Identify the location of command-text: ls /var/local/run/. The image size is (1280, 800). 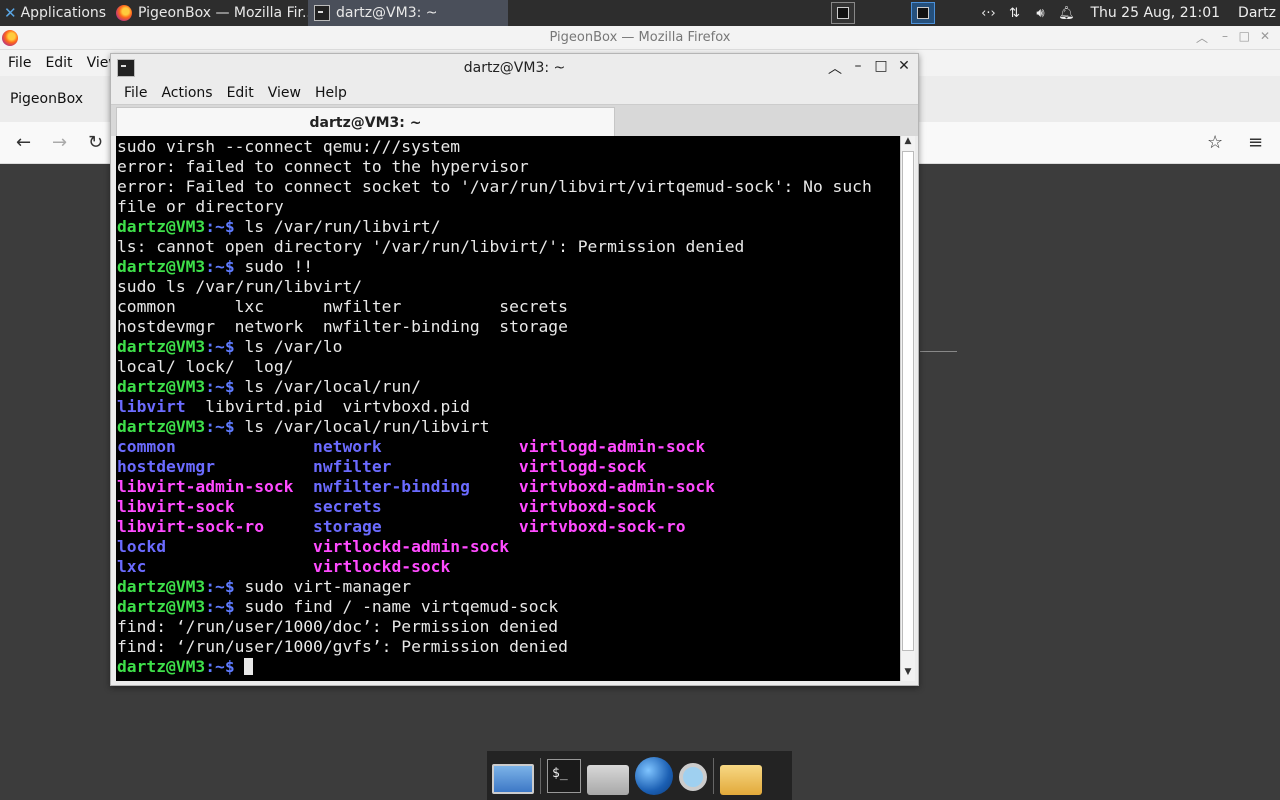
(327, 386).